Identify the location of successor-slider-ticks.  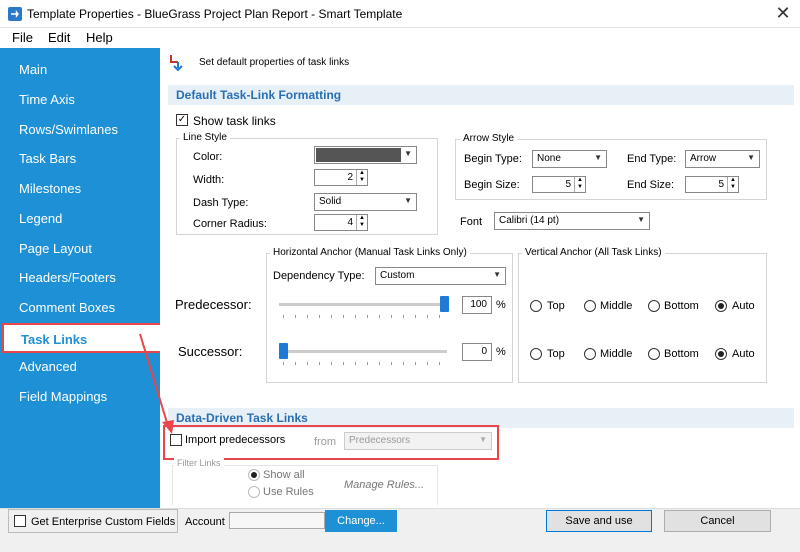
(365, 363).